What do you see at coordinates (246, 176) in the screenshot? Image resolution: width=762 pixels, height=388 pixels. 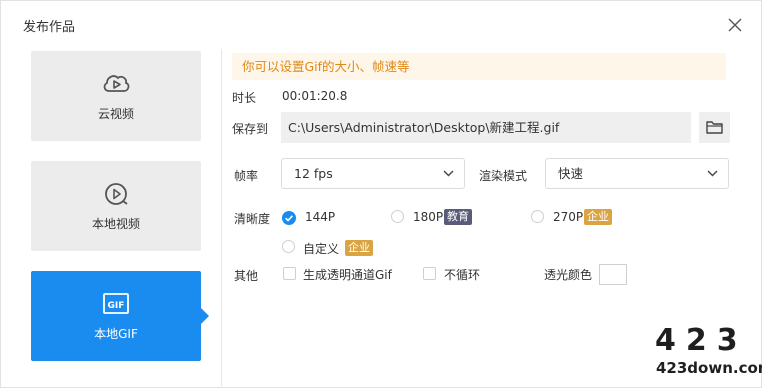 I see `frame-rate-label: 帧率` at bounding box center [246, 176].